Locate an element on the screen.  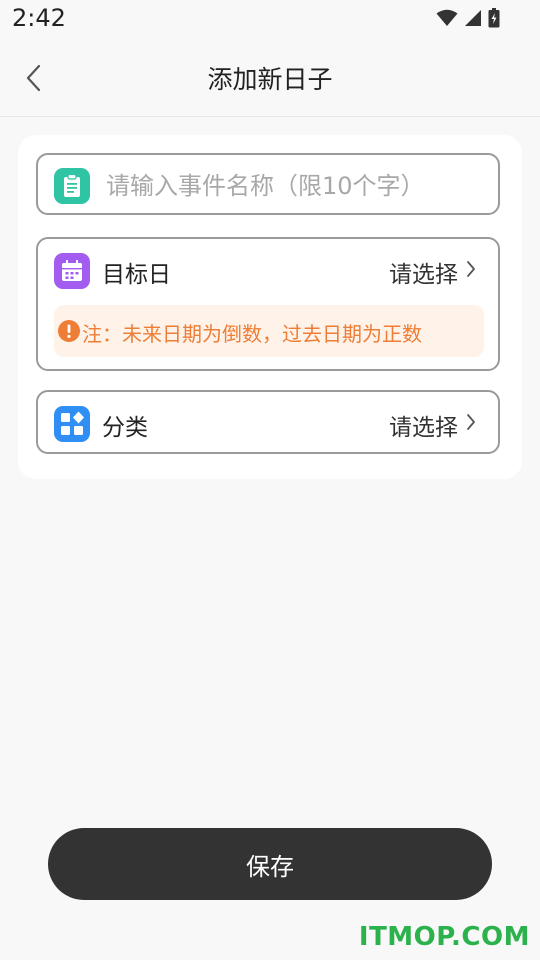
status-time: 2:42 is located at coordinates (39, 18).